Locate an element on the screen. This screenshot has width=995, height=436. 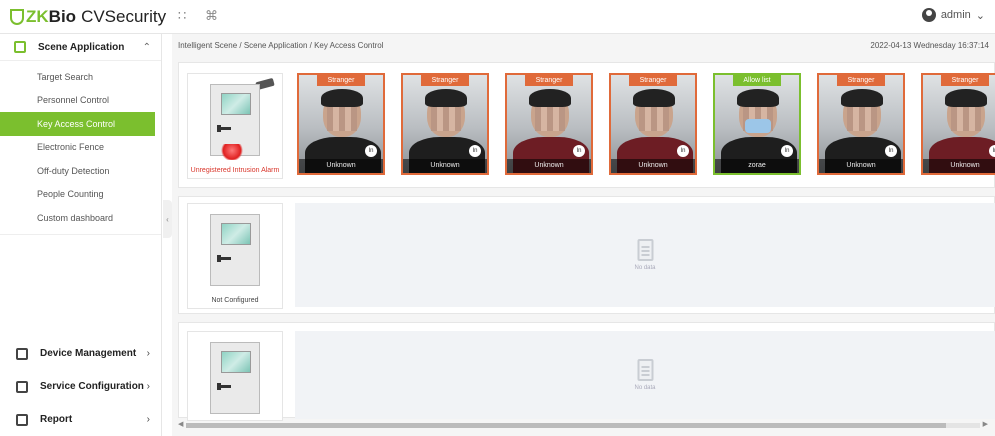
door-status-label: Unregistered Intrusion Alarm is located at coordinates (235, 170).